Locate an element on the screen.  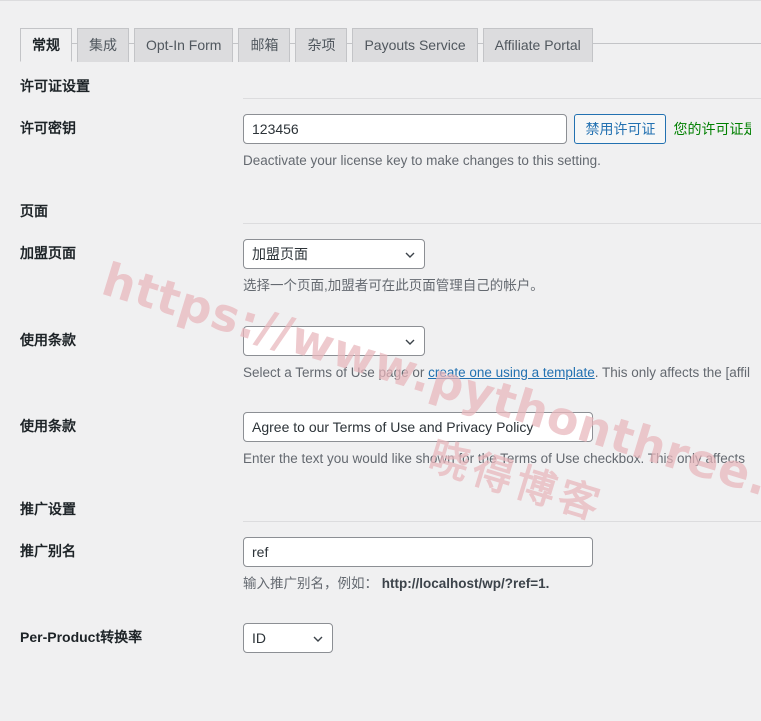
tab-opt-in-form: Opt-In Form is located at coordinates (184, 45).